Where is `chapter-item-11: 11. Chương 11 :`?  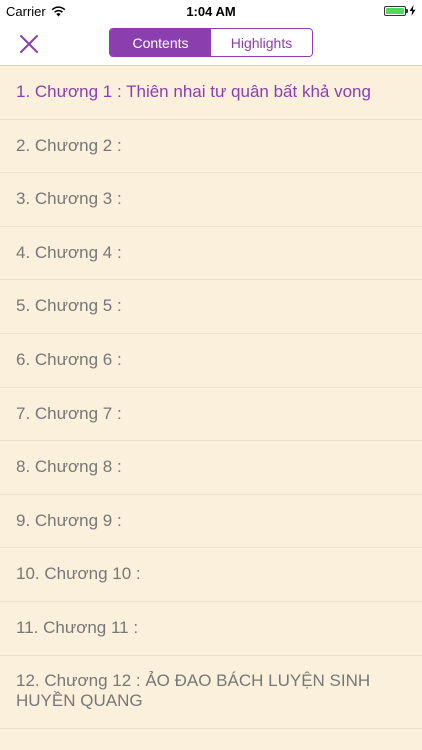 chapter-item-11: 11. Chương 11 : is located at coordinates (211, 629).